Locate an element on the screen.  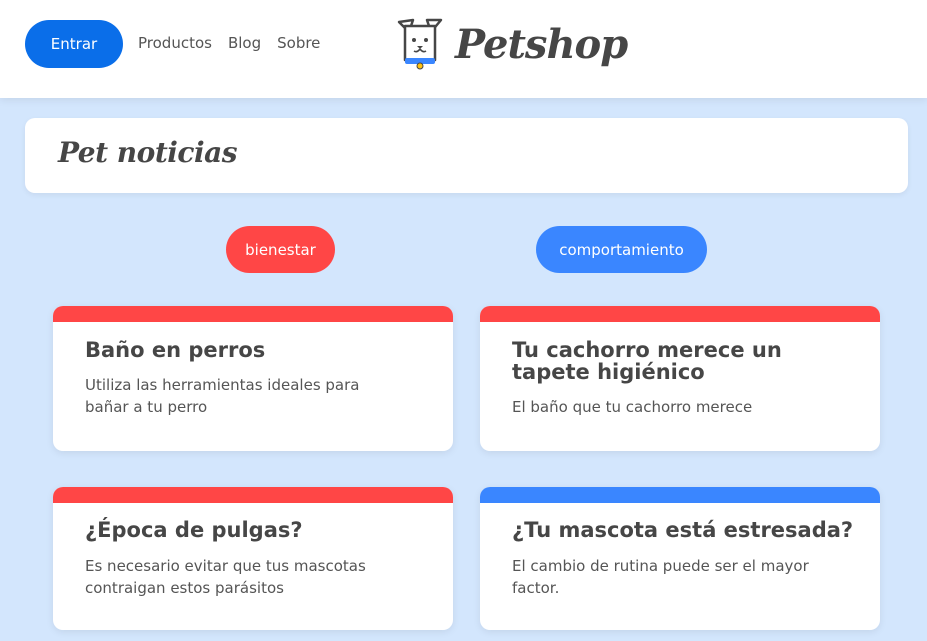
dog-logo-icon is located at coordinates (420, 44).